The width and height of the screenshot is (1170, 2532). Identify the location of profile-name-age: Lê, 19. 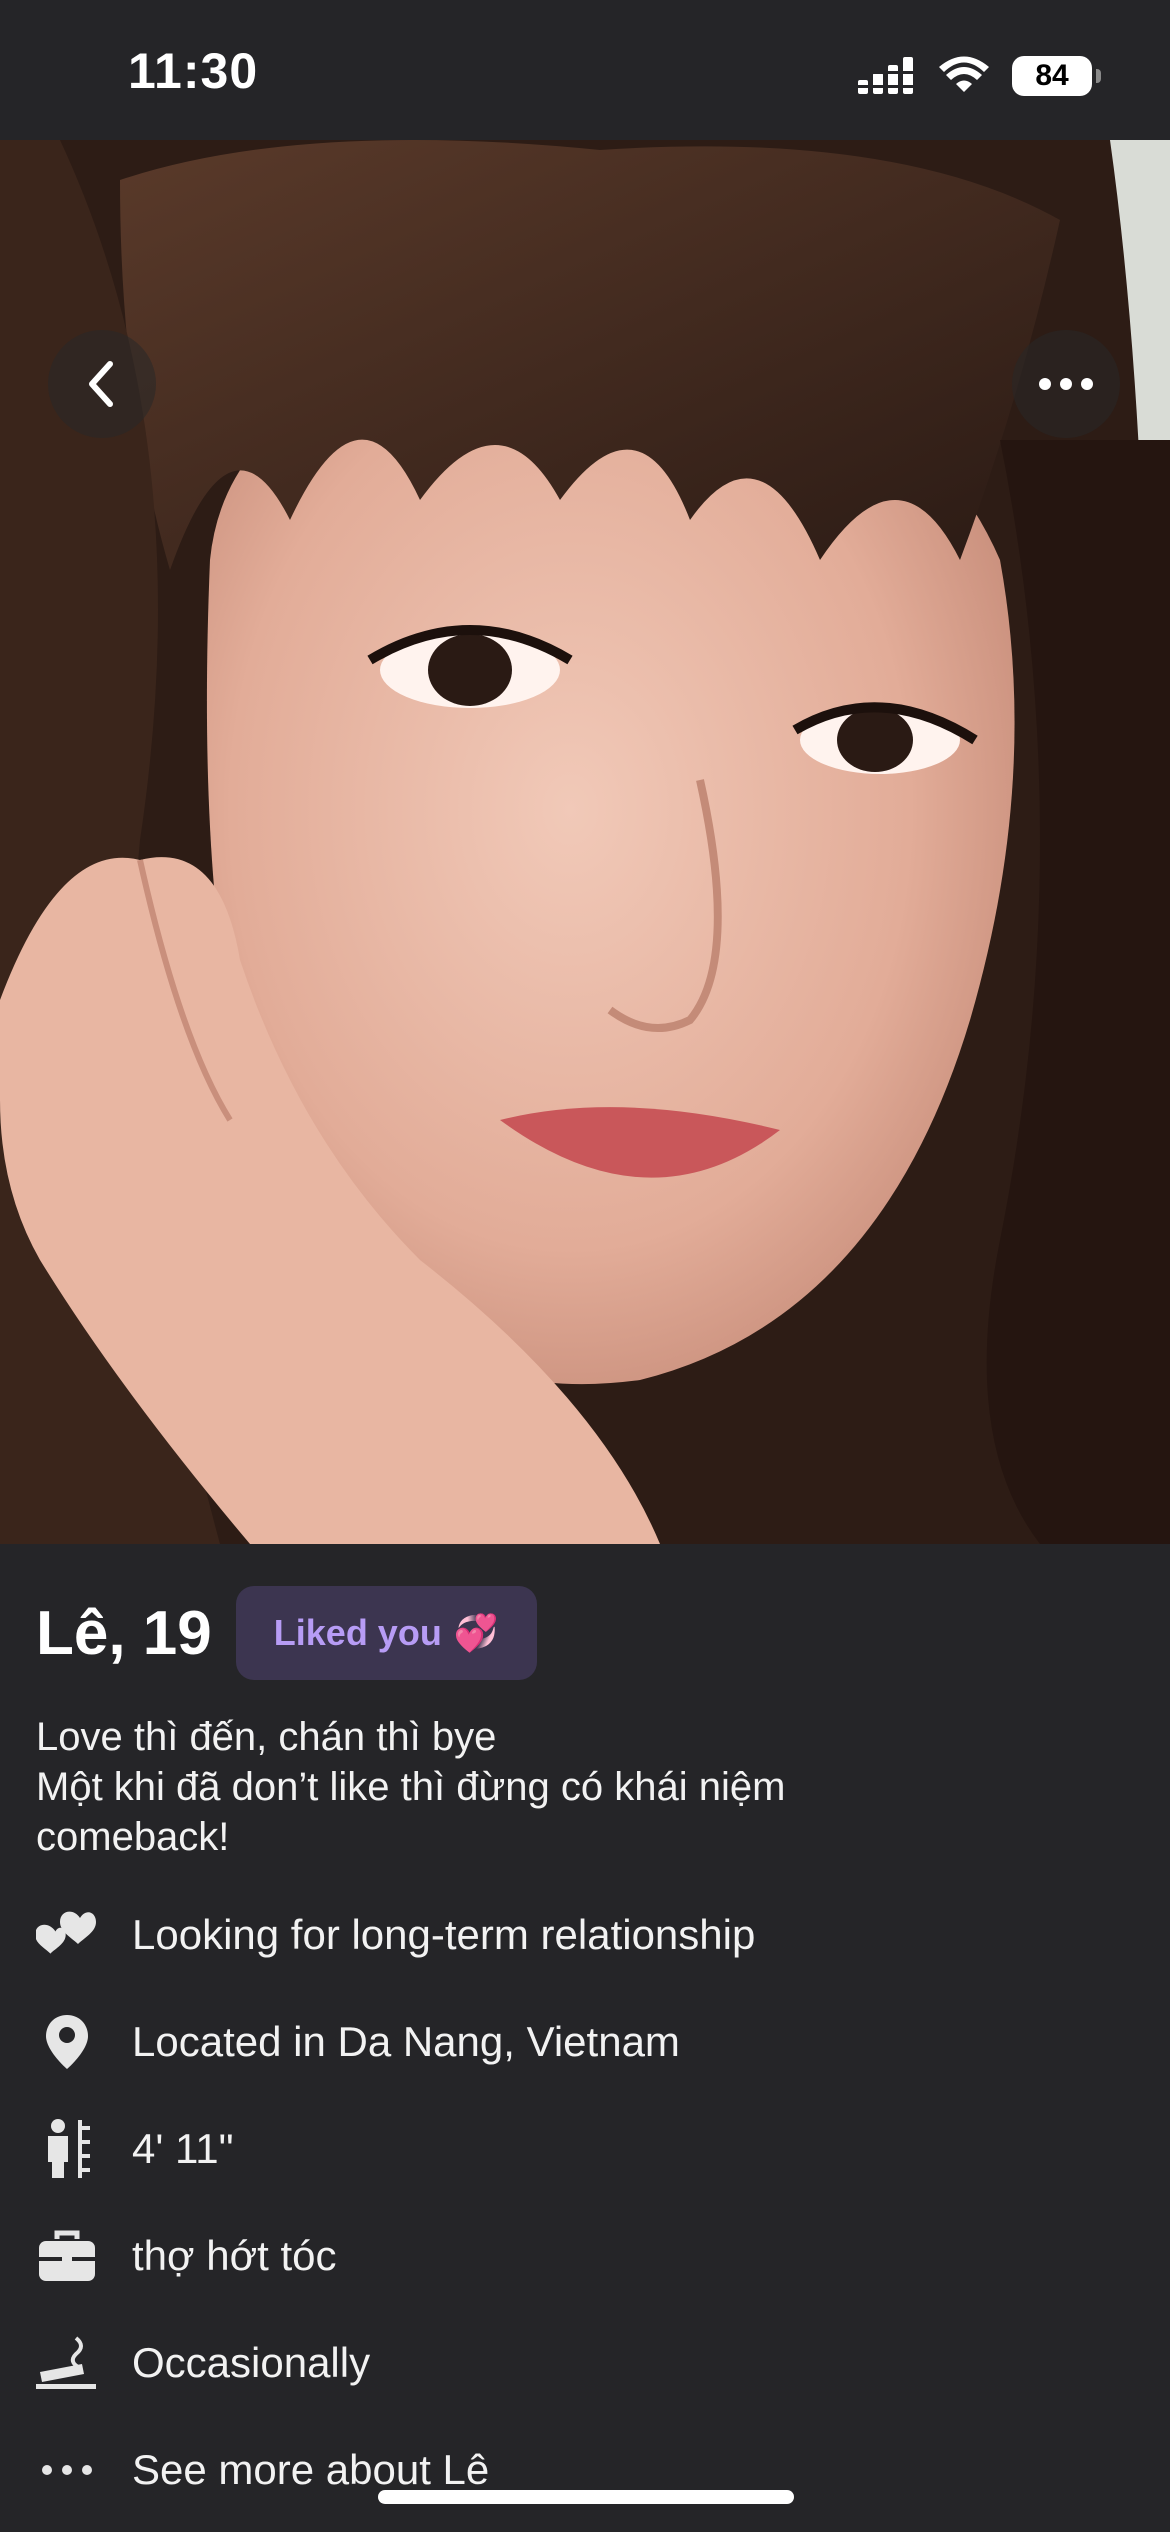
(124, 1633).